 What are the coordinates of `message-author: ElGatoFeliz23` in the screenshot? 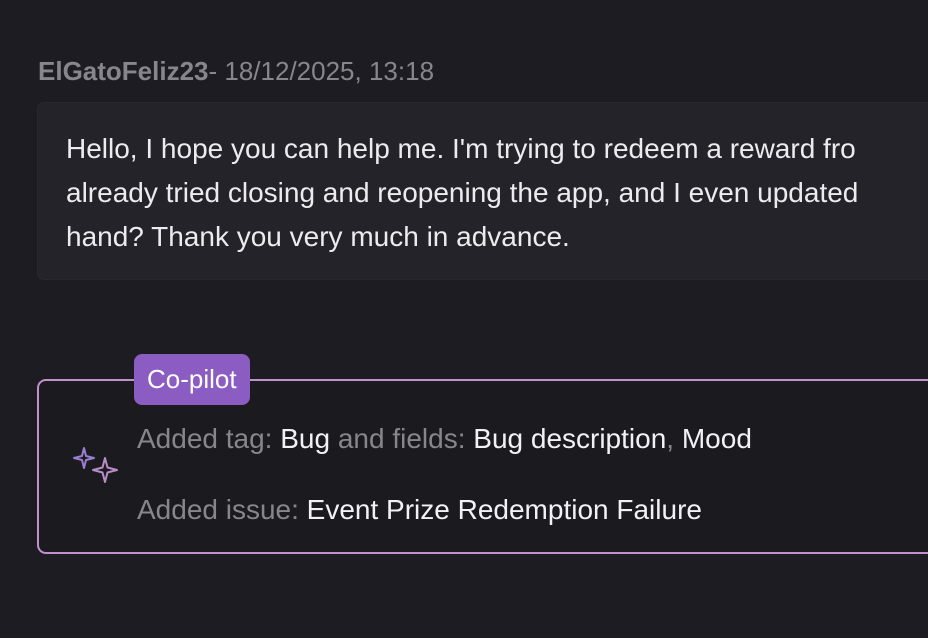 It's located at (123, 71).